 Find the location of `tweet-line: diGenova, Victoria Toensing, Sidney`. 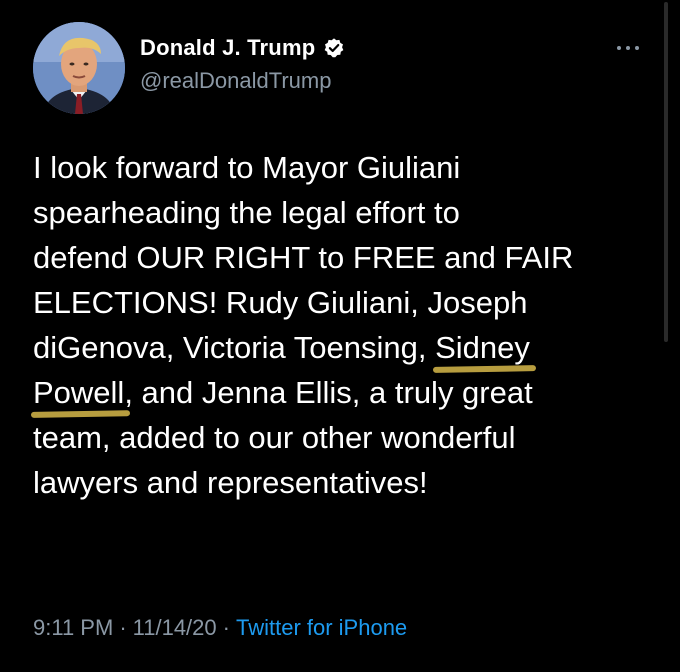

tweet-line: diGenova, Victoria Toensing, Sidney is located at coordinates (343, 347).